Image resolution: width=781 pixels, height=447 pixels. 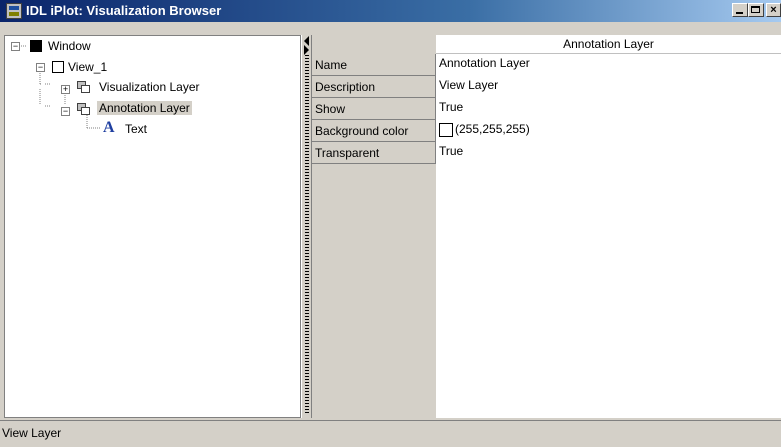 What do you see at coordinates (374, 131) in the screenshot?
I see `property-label: Background color` at bounding box center [374, 131].